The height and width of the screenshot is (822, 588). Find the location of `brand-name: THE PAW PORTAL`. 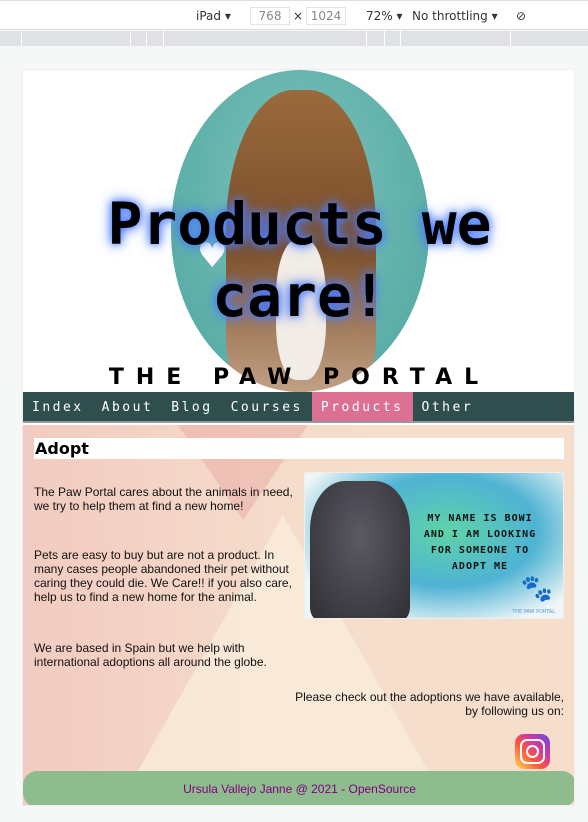

brand-name: THE PAW PORTAL is located at coordinates (299, 377).